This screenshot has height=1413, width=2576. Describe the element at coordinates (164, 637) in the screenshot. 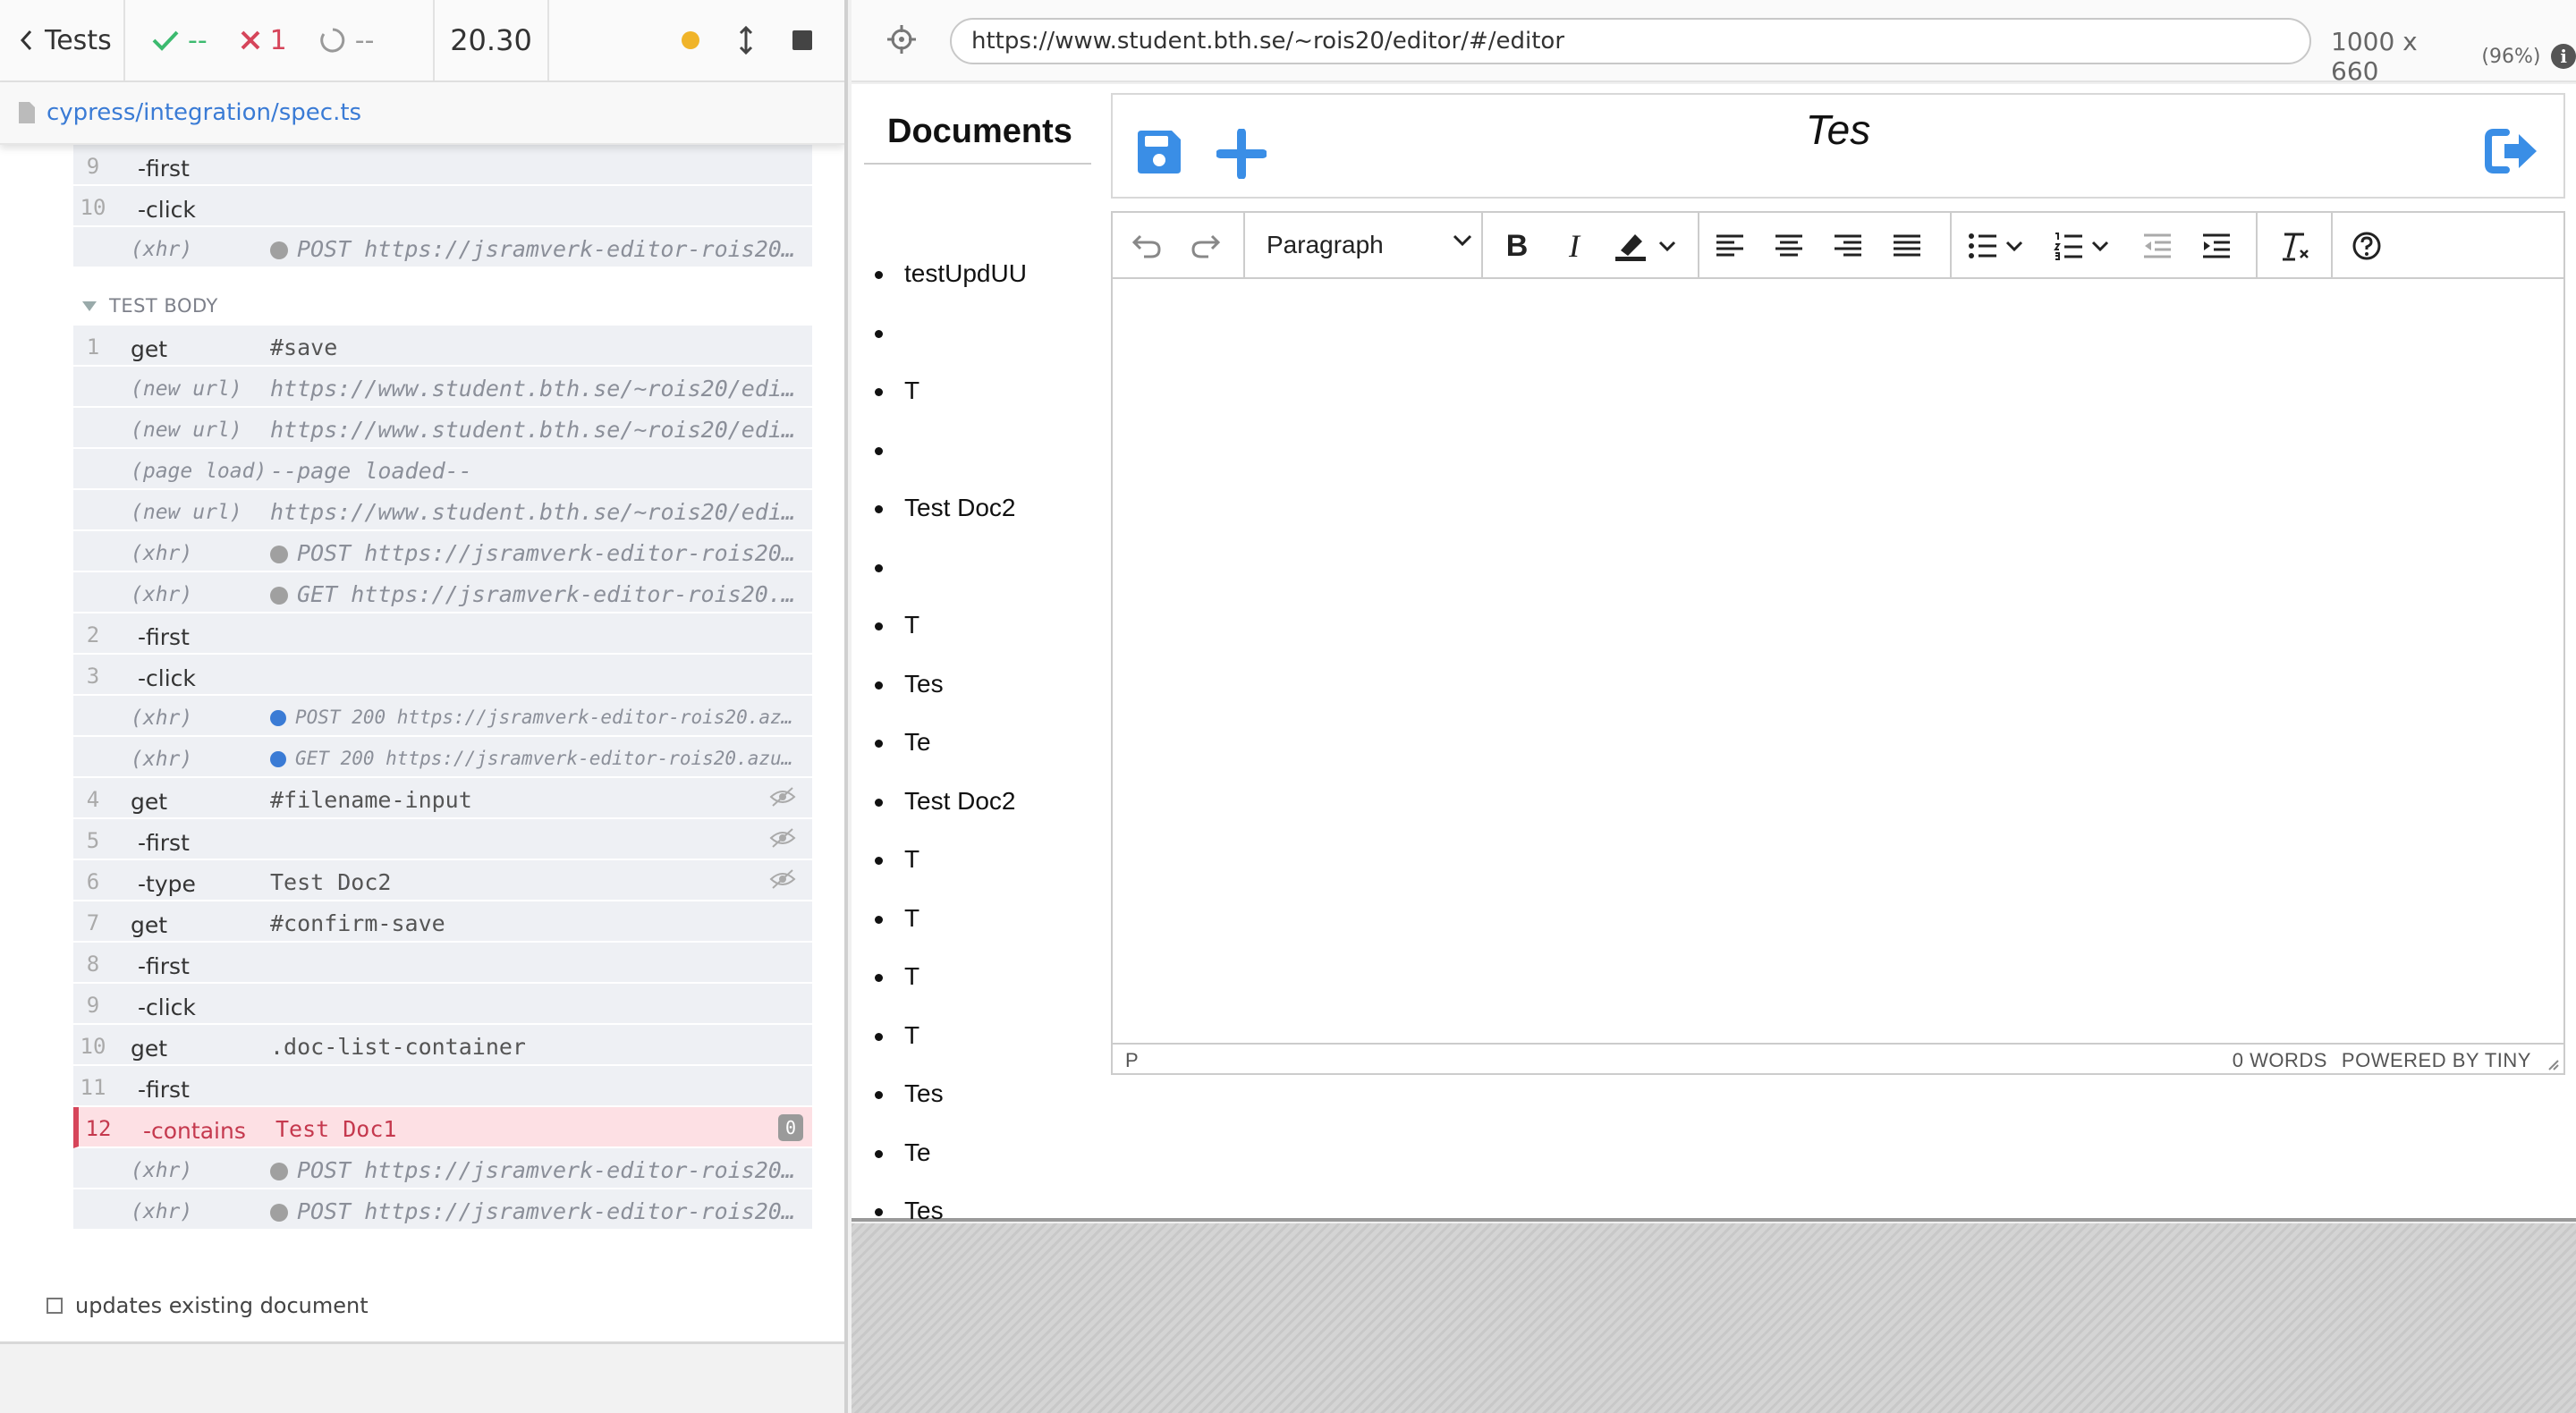

I see `command-name: -first` at that location.